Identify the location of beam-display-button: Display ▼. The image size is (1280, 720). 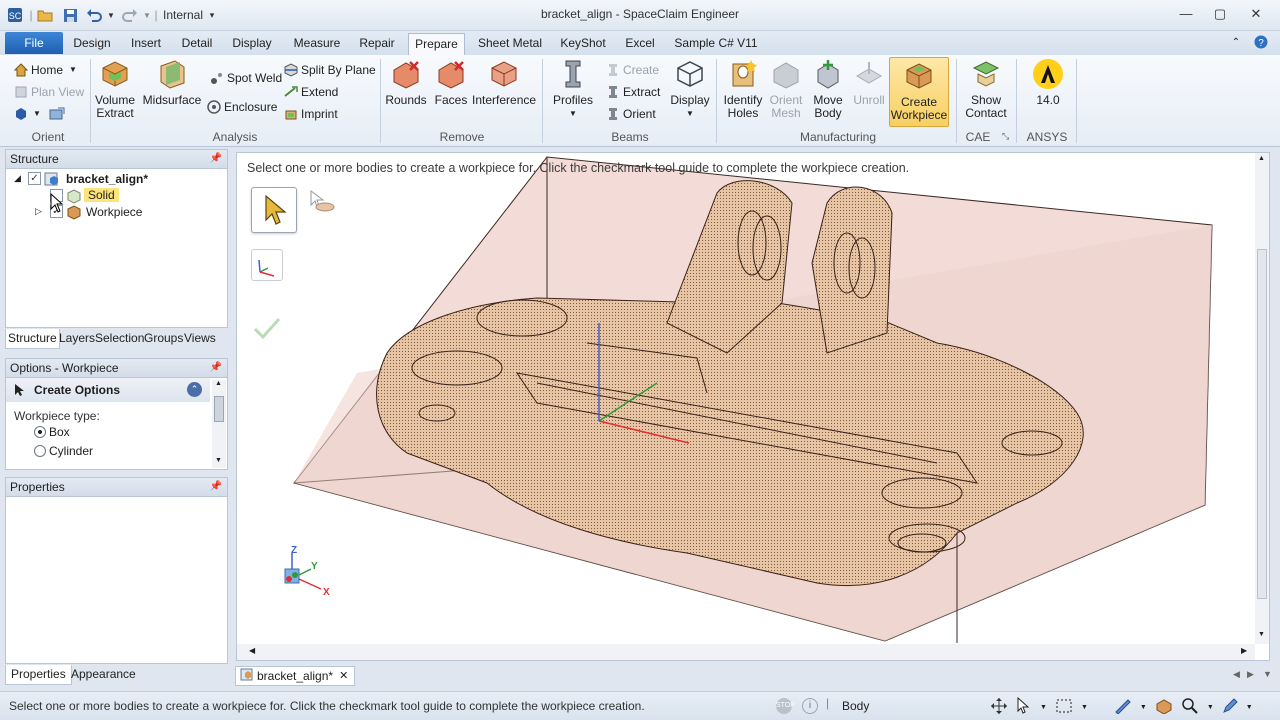
(690, 89).